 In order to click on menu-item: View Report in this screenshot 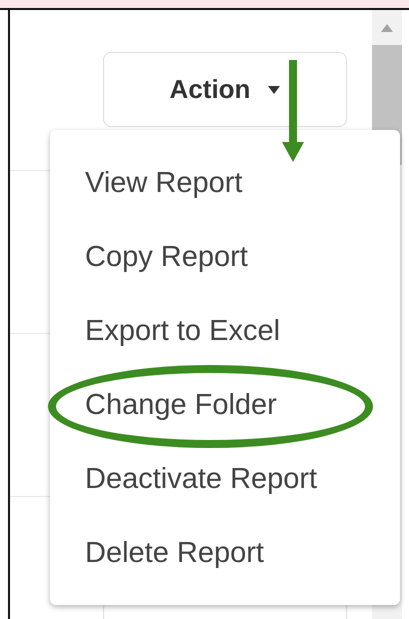, I will do `click(163, 183)`.